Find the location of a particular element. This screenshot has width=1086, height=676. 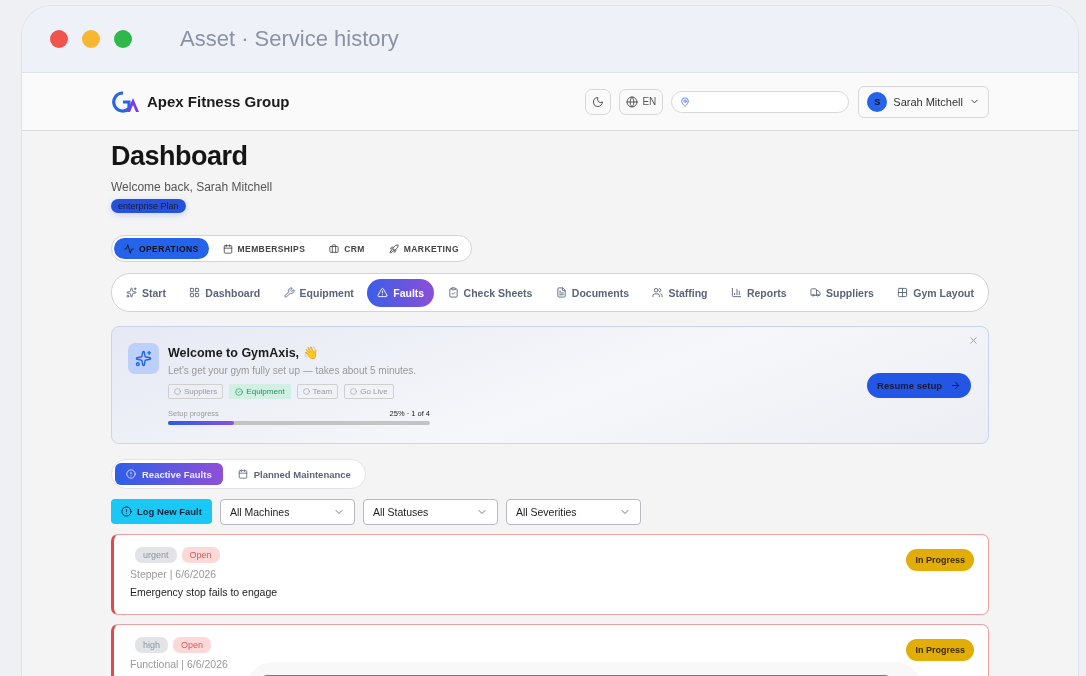

close-icon is located at coordinates (973, 340).